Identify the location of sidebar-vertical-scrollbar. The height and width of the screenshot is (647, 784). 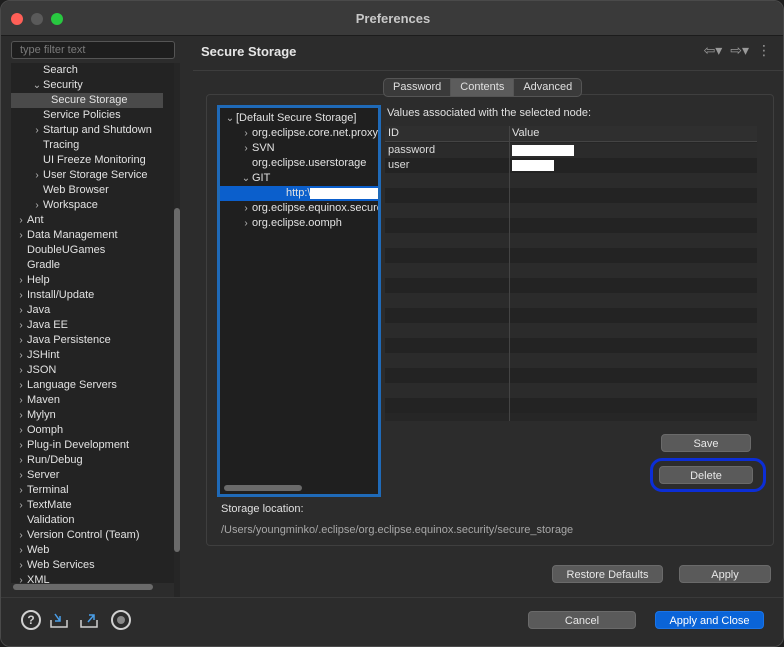
(177, 338).